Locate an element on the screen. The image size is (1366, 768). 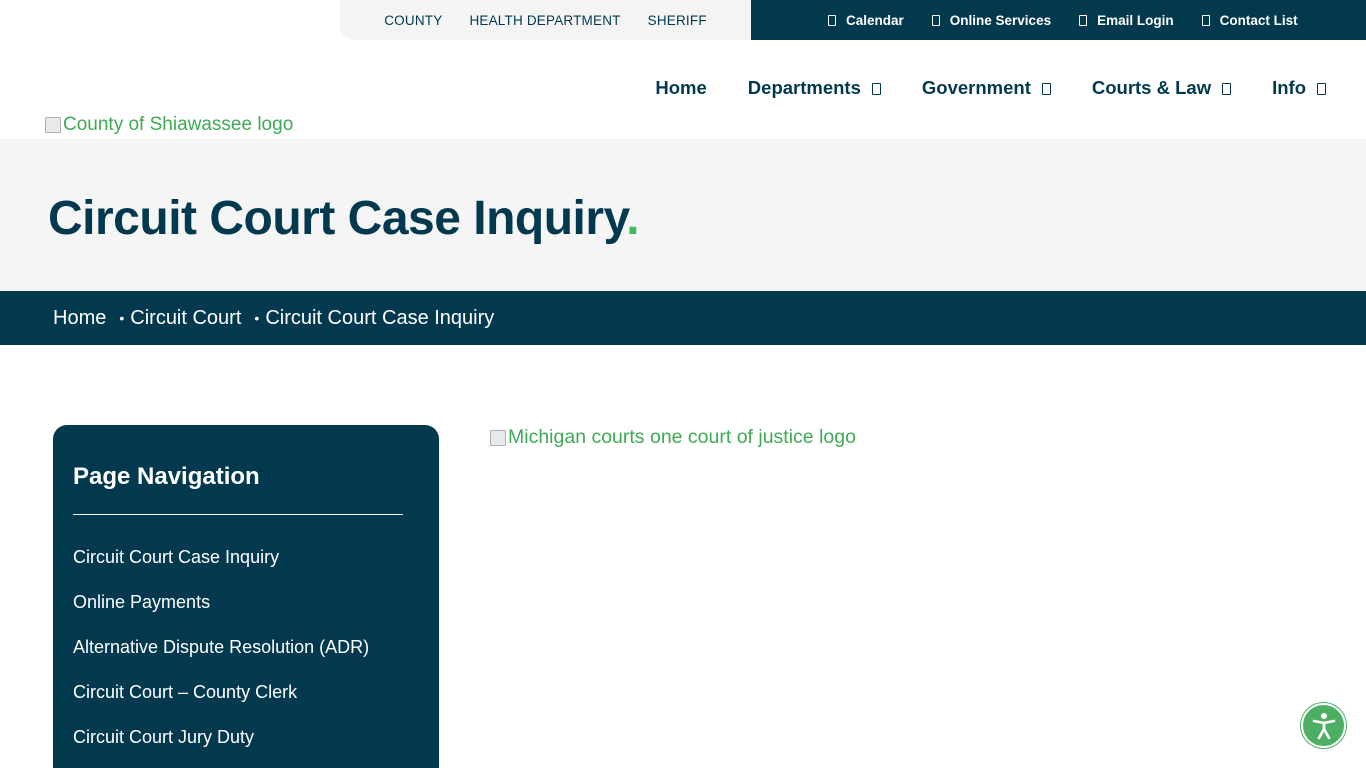
page-title: Circuit Court Case Inquiry. is located at coordinates (344, 219).